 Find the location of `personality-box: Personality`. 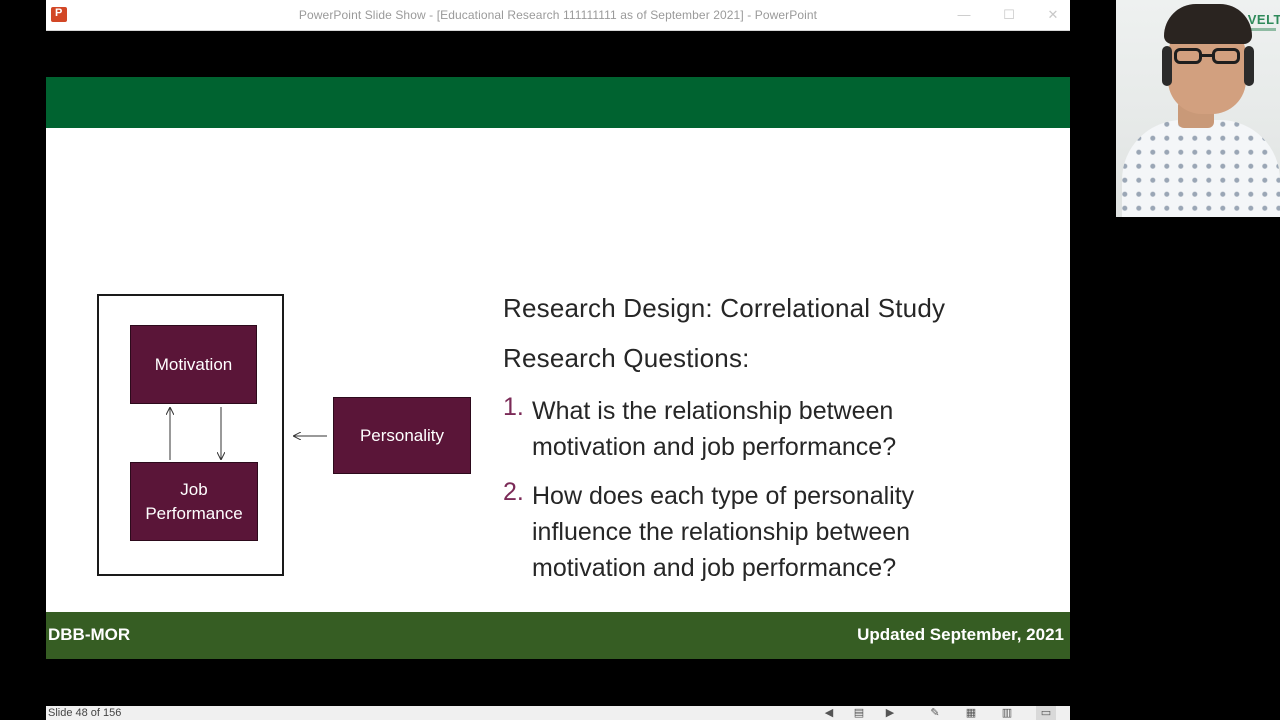

personality-box: Personality is located at coordinates (402, 435).